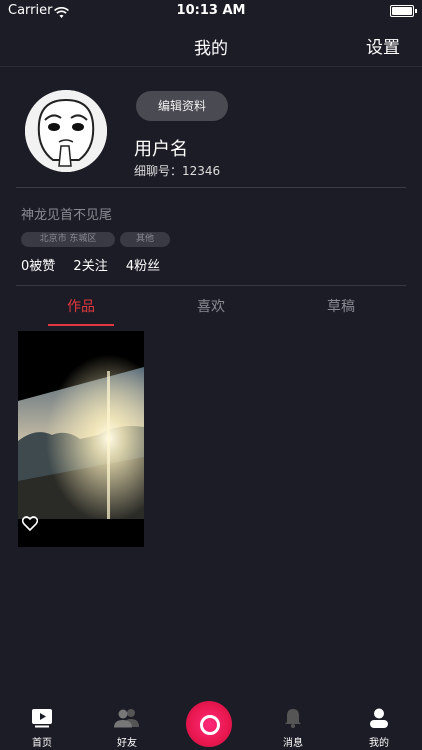  Describe the element at coordinates (211, 49) in the screenshot. I see `page-title: 我的` at that location.